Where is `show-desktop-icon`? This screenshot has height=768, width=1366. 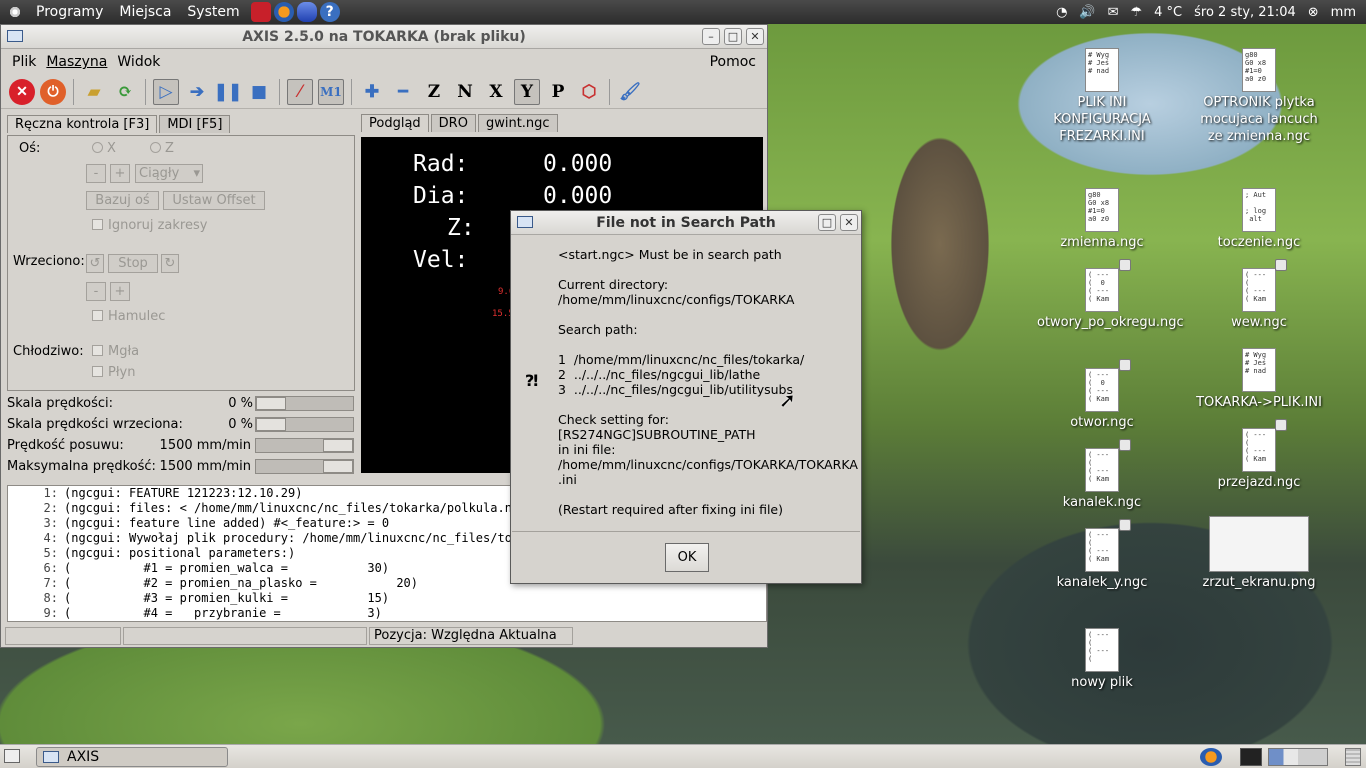 show-desktop-icon is located at coordinates (12, 756).